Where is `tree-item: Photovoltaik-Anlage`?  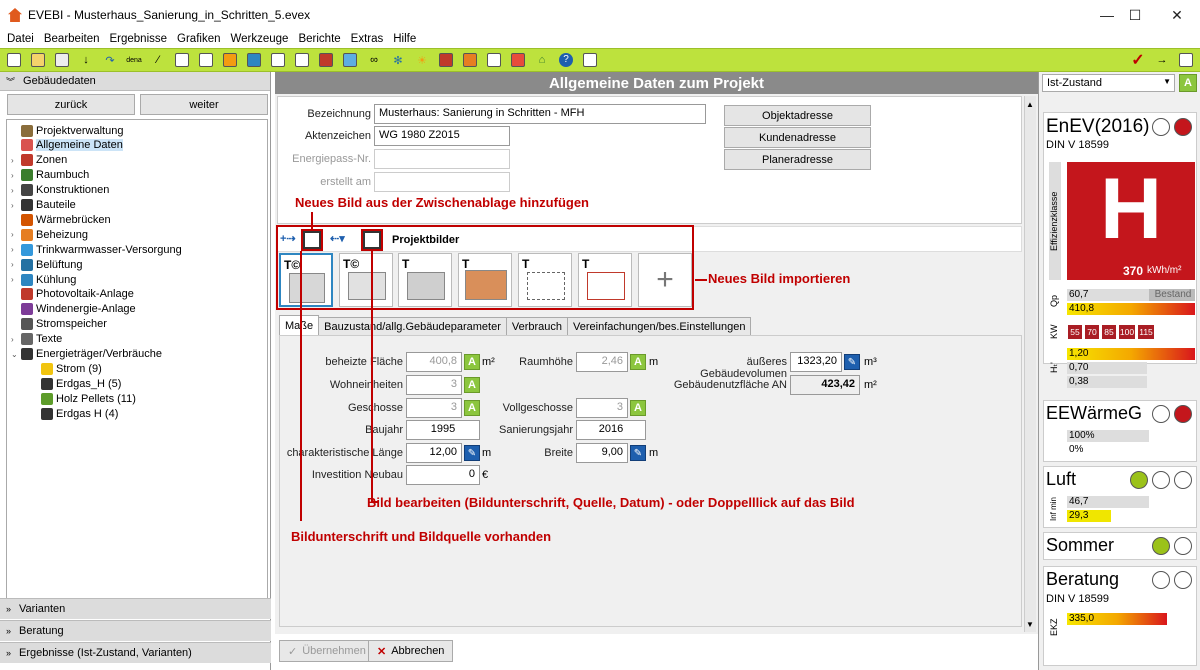 tree-item: Photovoltaik-Anlage is located at coordinates (72, 294).